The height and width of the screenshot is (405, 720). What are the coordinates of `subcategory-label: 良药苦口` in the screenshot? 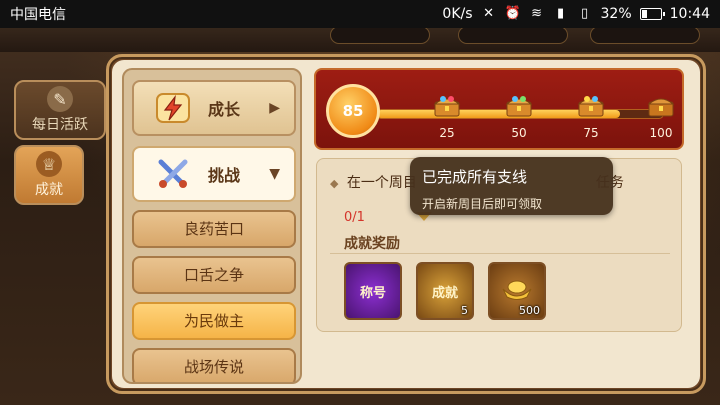 It's located at (213, 229).